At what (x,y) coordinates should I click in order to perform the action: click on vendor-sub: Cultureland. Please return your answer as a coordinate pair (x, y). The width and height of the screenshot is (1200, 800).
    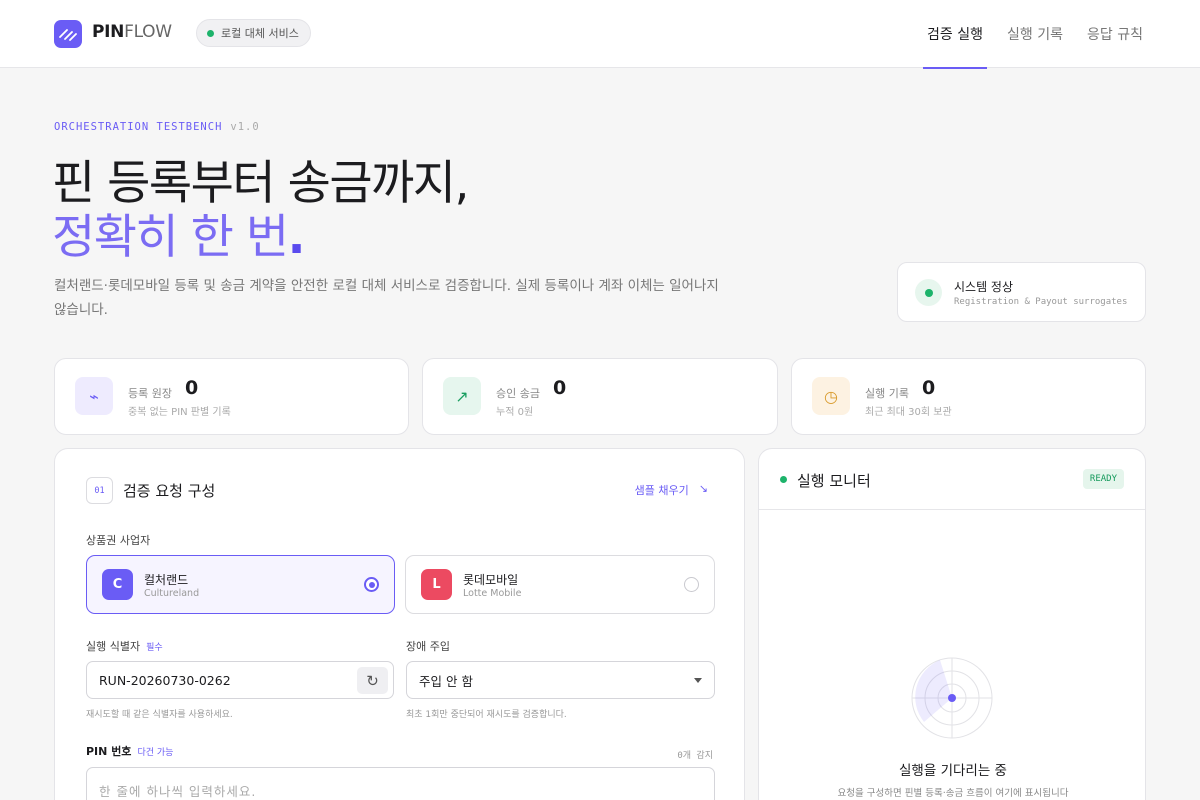
    Looking at the image, I should click on (172, 593).